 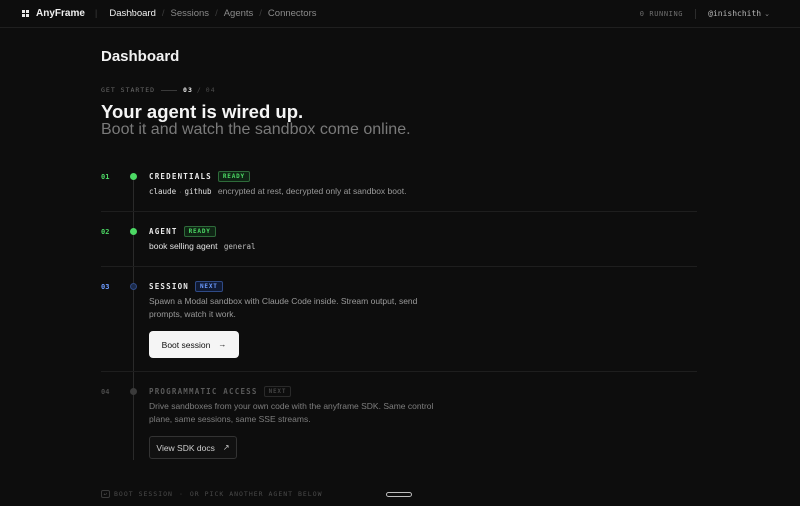 What do you see at coordinates (210, 90) in the screenshot?
I see `step-total: 04` at bounding box center [210, 90].